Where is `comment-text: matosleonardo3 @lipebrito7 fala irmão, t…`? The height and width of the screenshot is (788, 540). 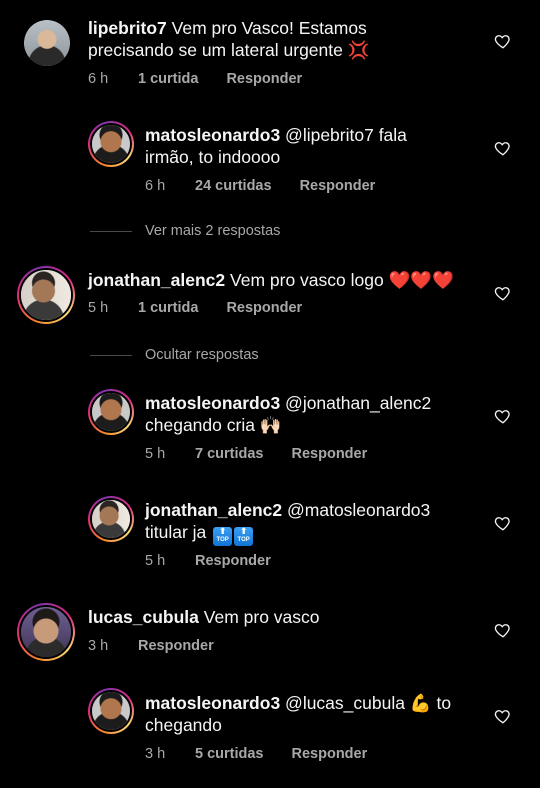 comment-text: matosleonardo3 @lipebrito7 fala irmão, t… is located at coordinates (310, 146).